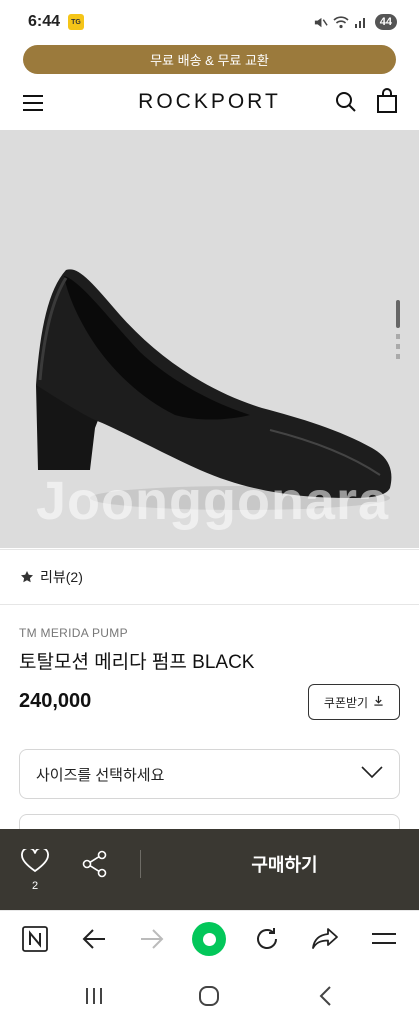  What do you see at coordinates (76, 22) in the screenshot?
I see `app-notification-icon: TG` at bounding box center [76, 22].